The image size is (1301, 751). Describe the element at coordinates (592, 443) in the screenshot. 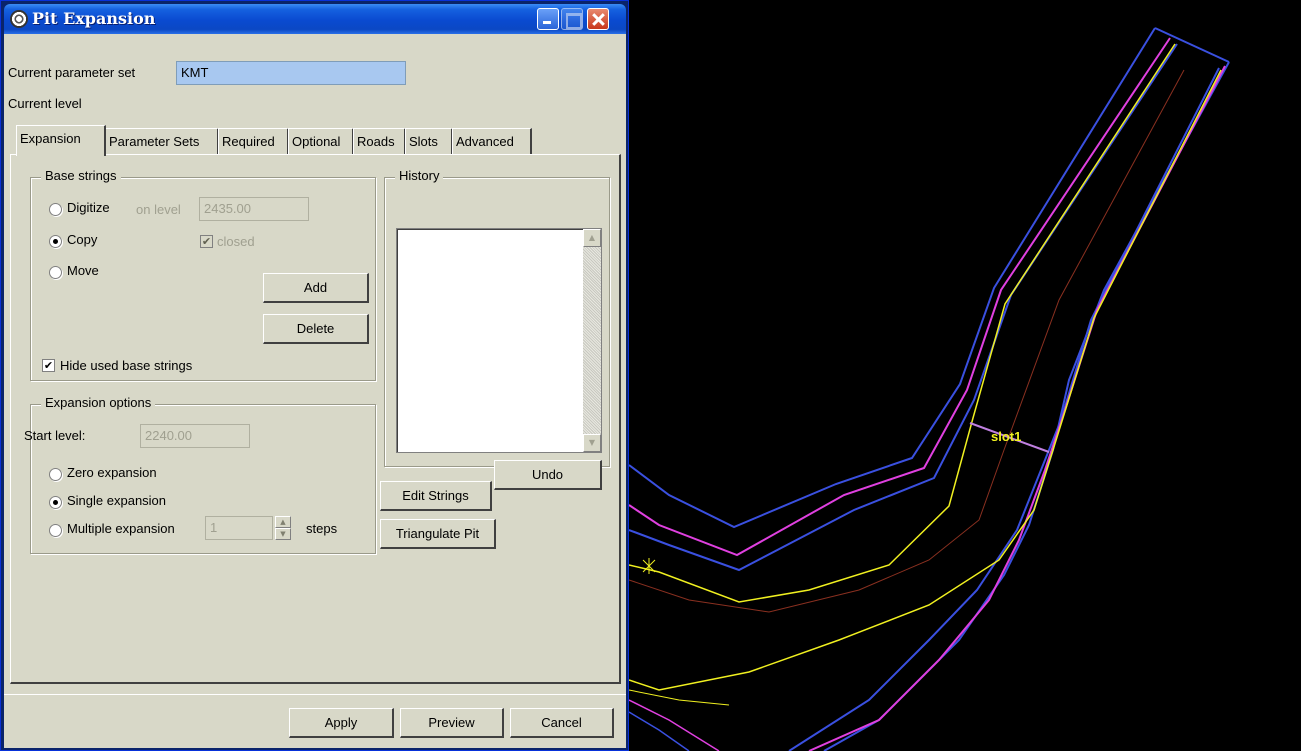

I see `scroll-down-icon: ▼` at that location.